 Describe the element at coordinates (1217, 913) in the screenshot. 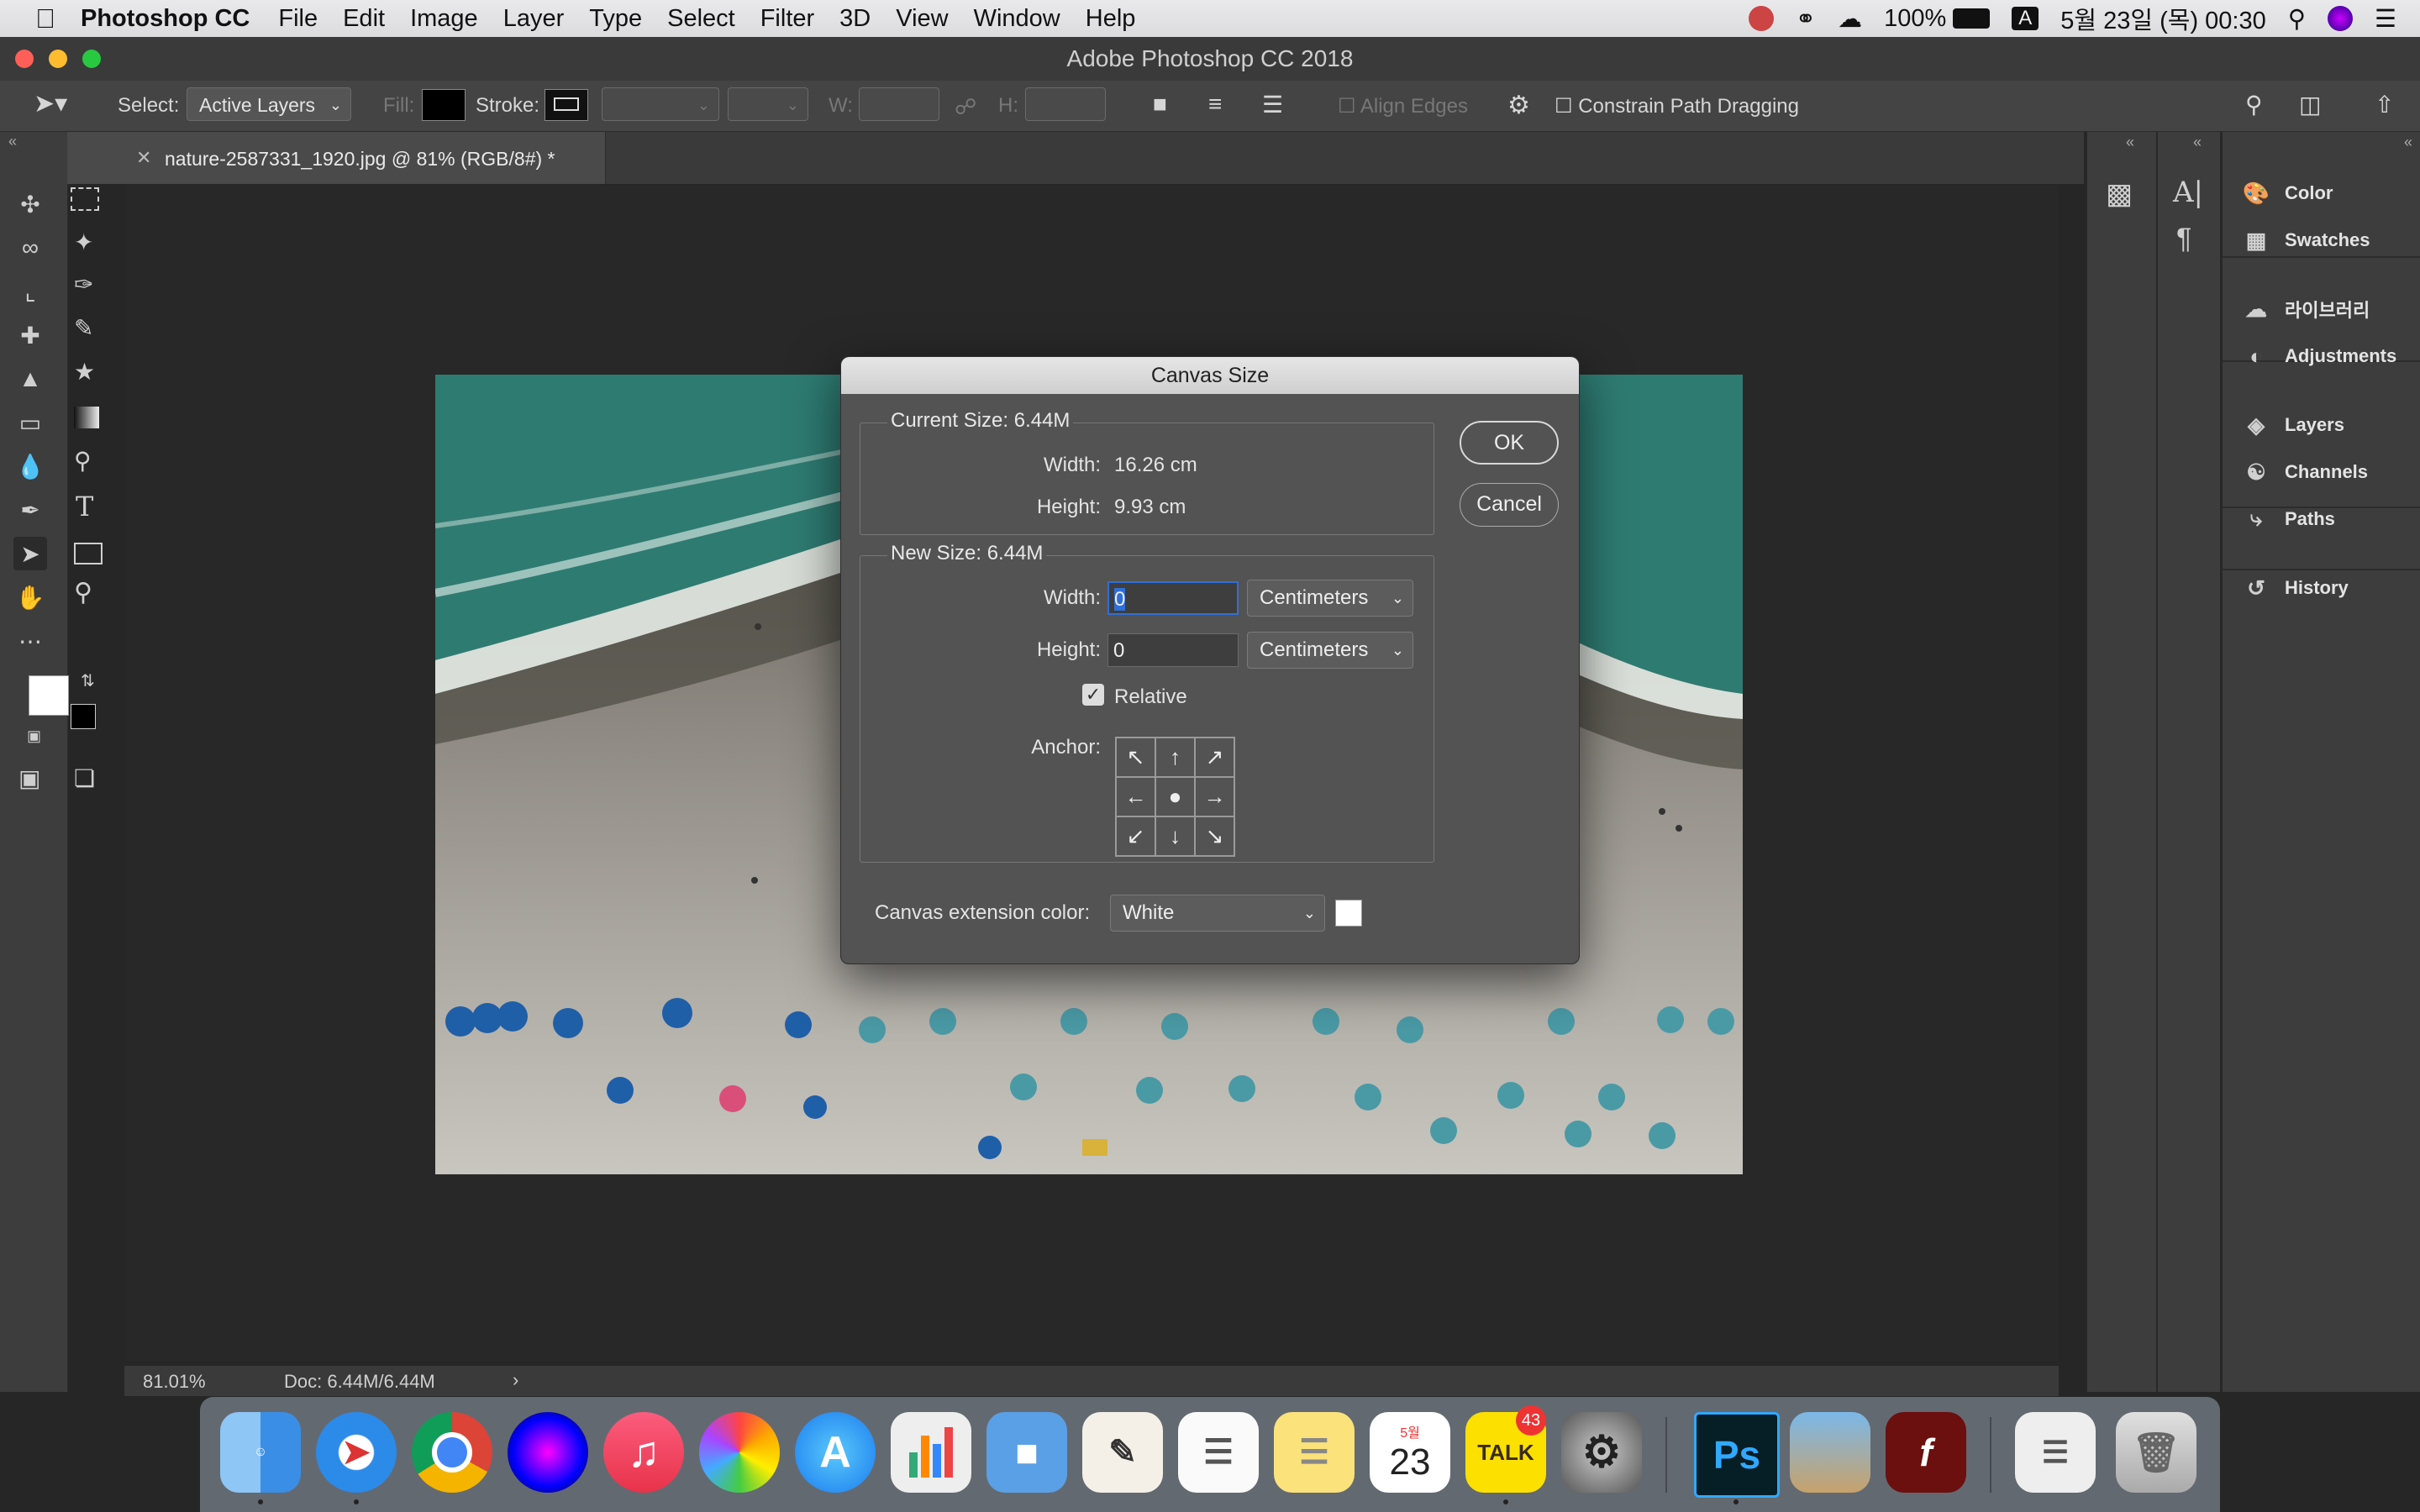

I see `extension-color-select: White ⌄` at that location.